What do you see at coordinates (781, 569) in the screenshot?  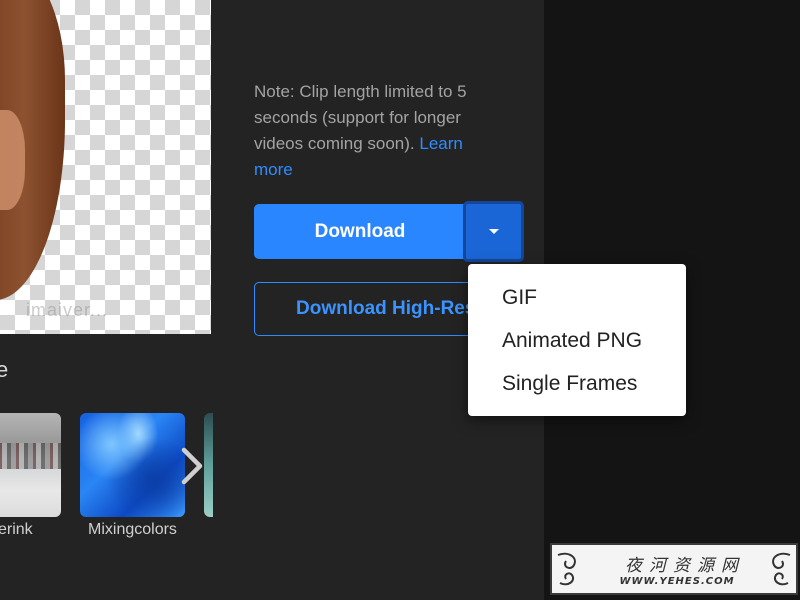 I see `ornament-right-icon` at bounding box center [781, 569].